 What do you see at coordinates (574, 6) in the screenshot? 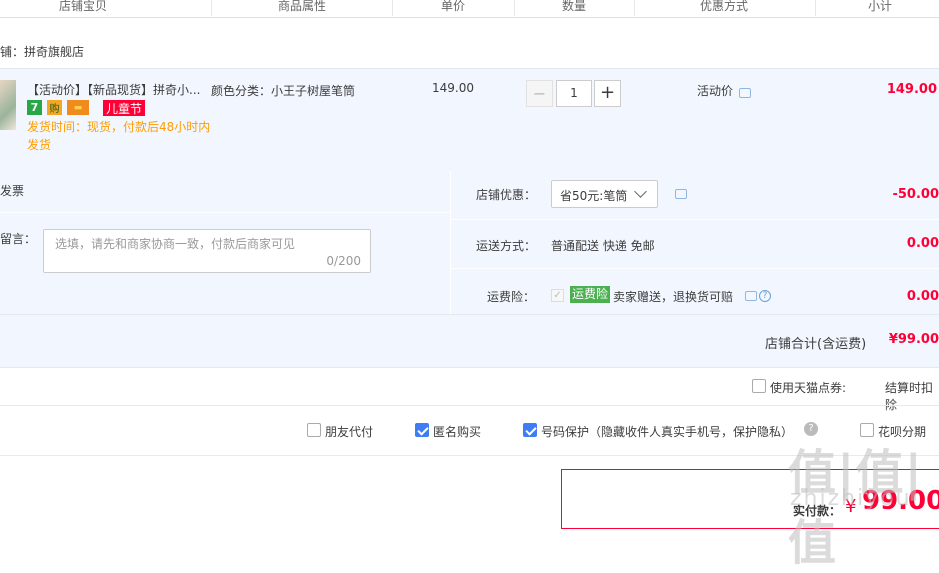
I see `header-quantity: 数量` at bounding box center [574, 6].